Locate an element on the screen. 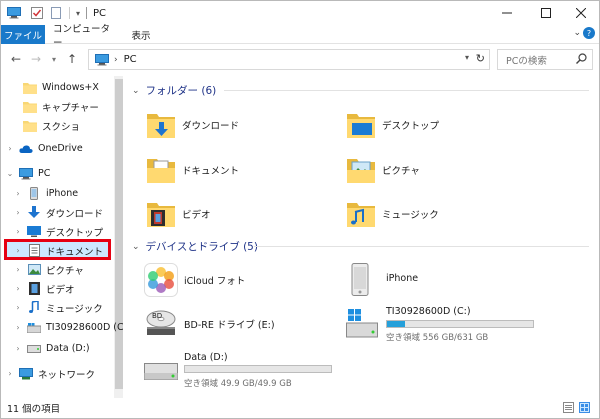 The image size is (600, 419). pictures-icon is located at coordinates (34, 270).